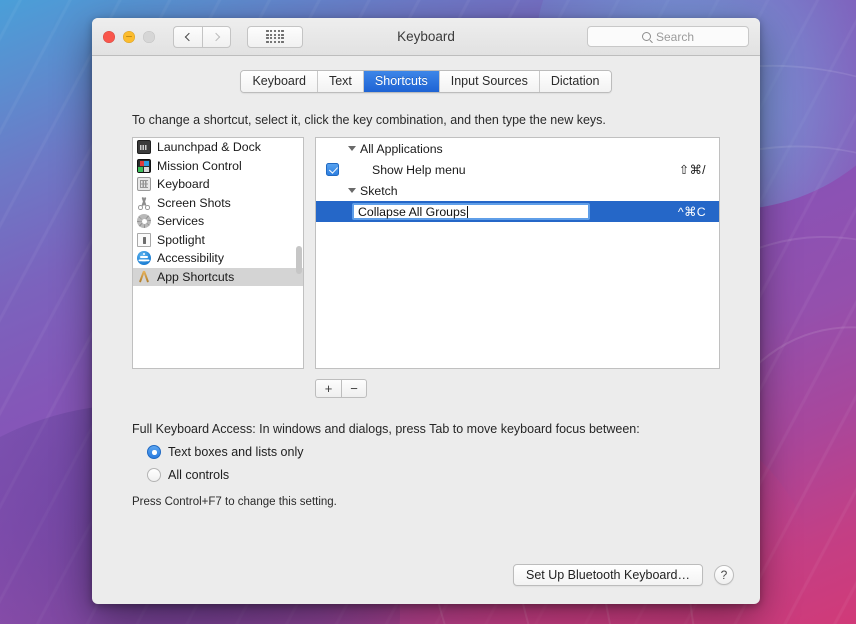 This screenshot has height=624, width=856. I want to click on shortcut-keys: ^⌘C, so click(698, 212).